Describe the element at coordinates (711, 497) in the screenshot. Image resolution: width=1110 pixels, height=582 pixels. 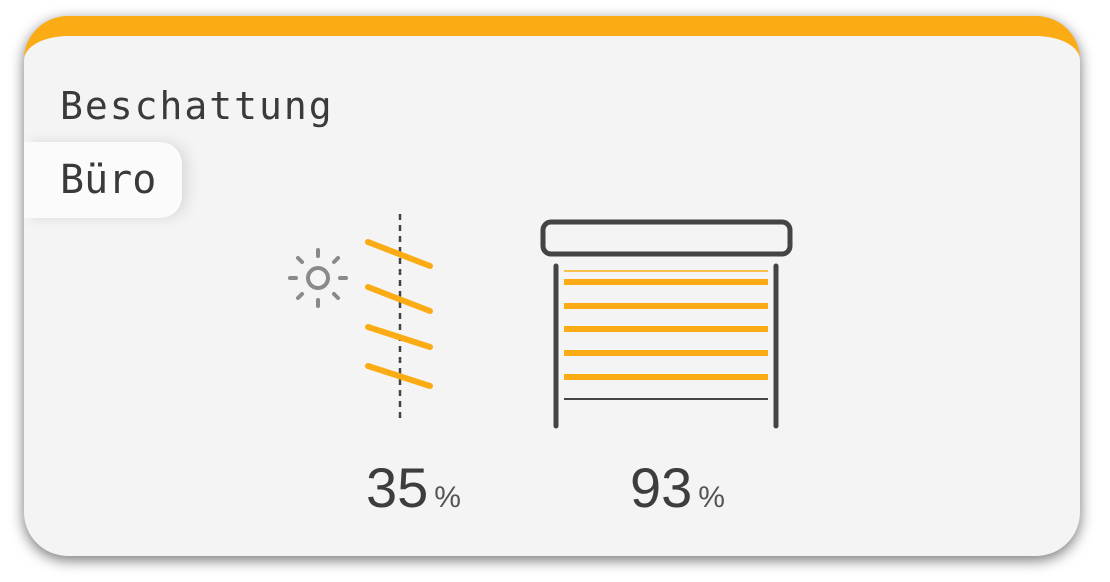
I see `shutter-position-unit: %` at that location.